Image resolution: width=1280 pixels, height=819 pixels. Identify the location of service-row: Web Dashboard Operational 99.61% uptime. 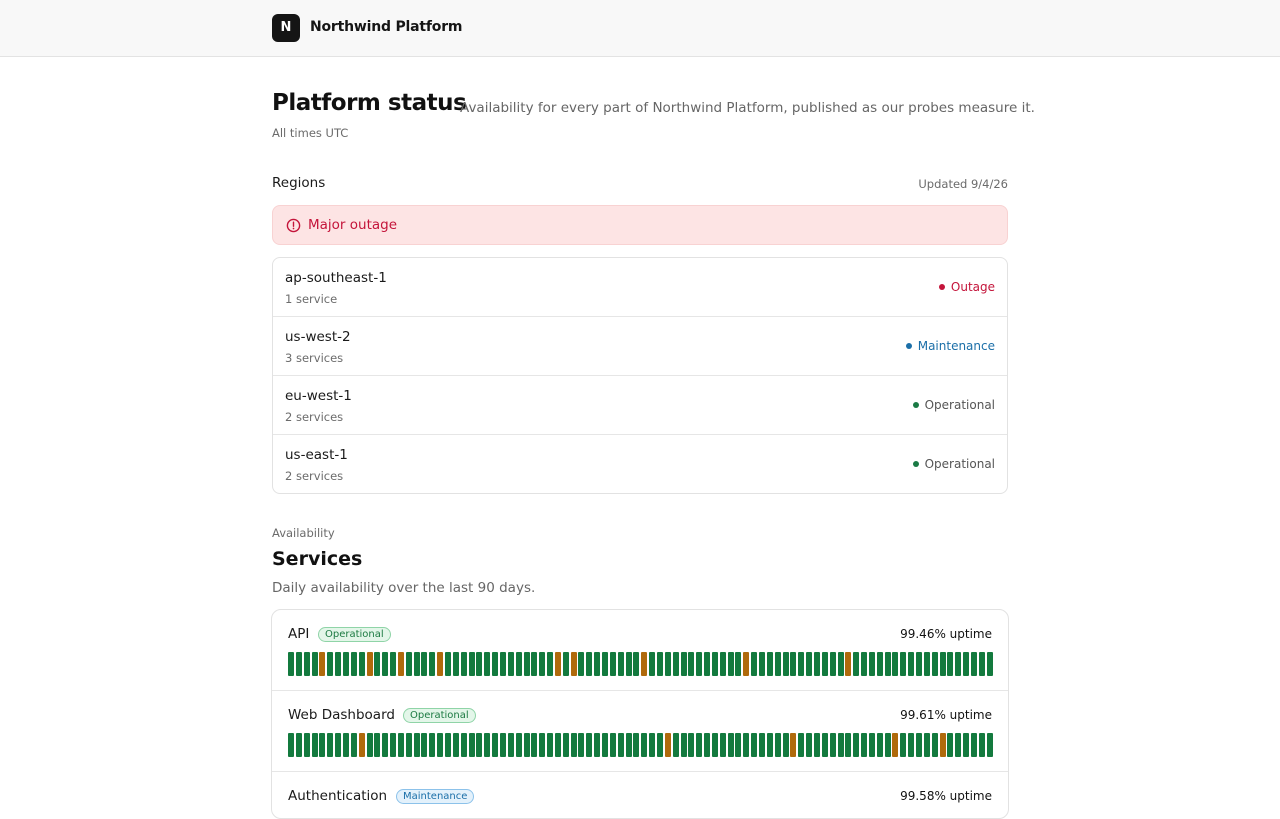
(640, 731).